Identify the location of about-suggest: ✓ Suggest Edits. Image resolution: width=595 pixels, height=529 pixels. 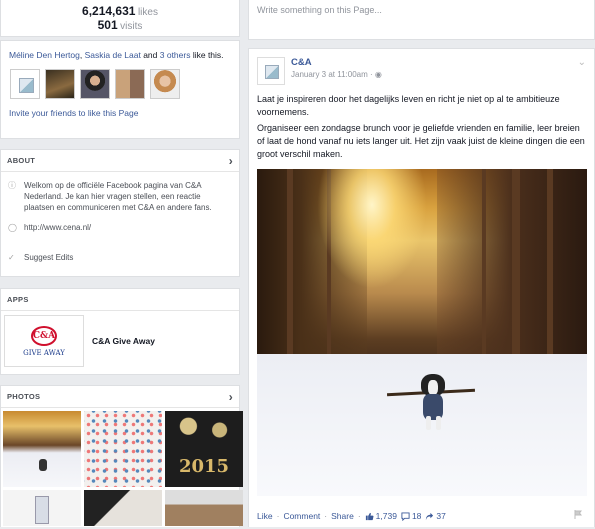
(120, 257).